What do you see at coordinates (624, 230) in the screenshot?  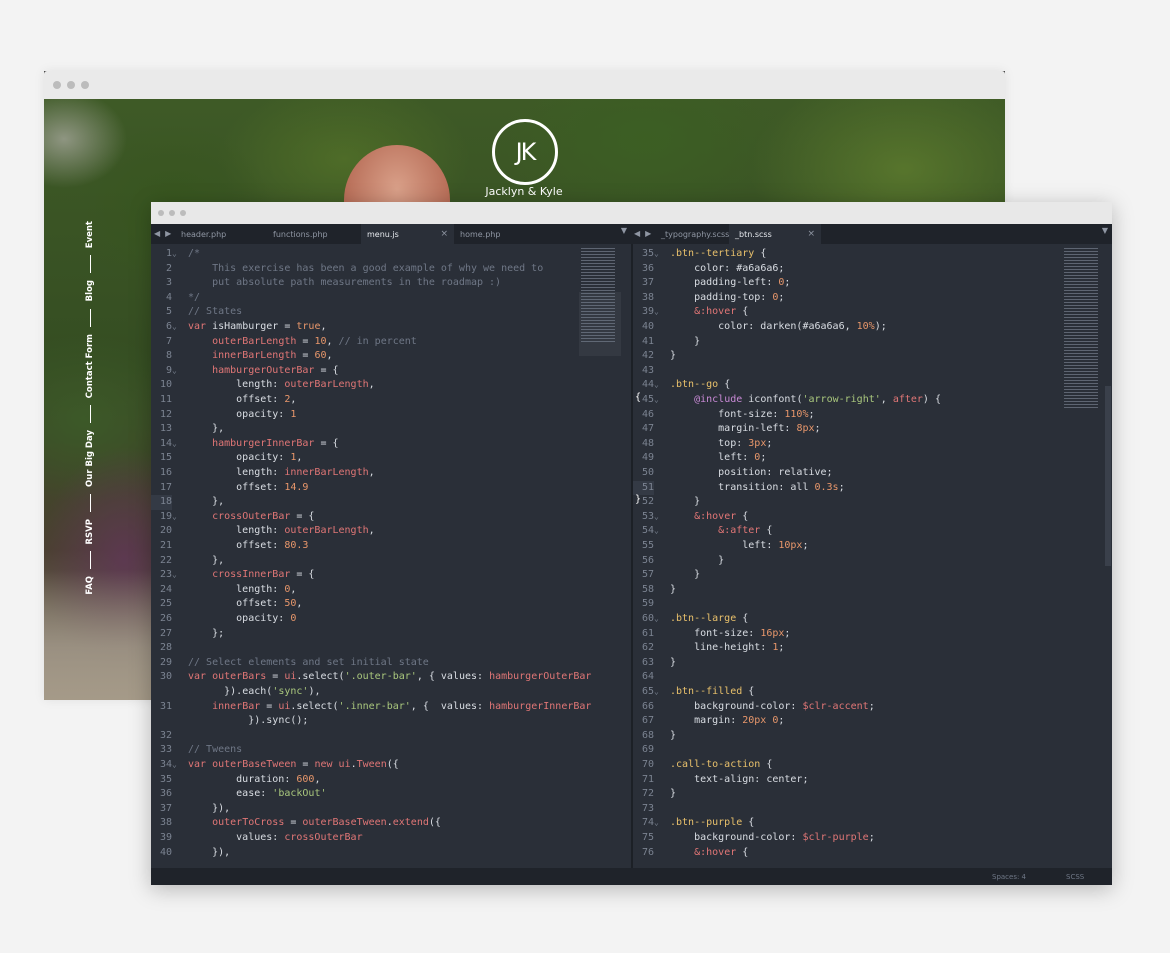 I see `tab-list-dropdown-icon: ▼` at bounding box center [624, 230].